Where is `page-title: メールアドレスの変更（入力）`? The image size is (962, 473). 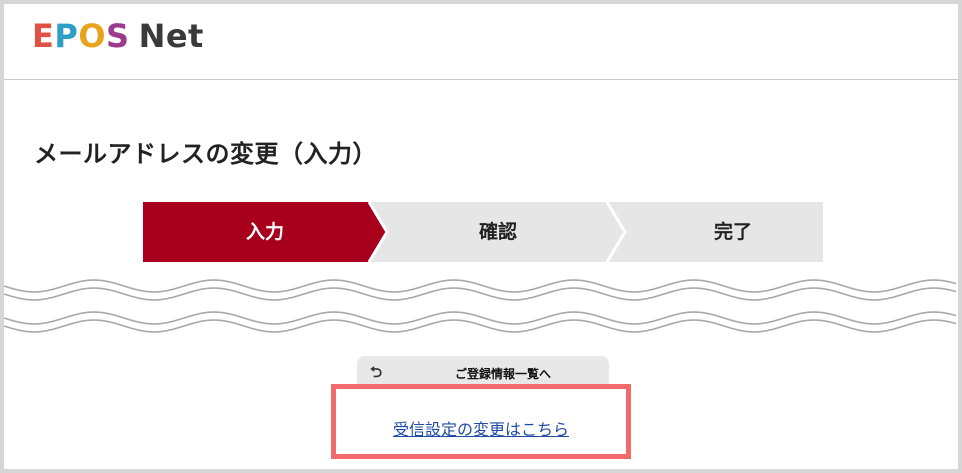
page-title: メールアドレスの変更（入力） is located at coordinates (205, 154).